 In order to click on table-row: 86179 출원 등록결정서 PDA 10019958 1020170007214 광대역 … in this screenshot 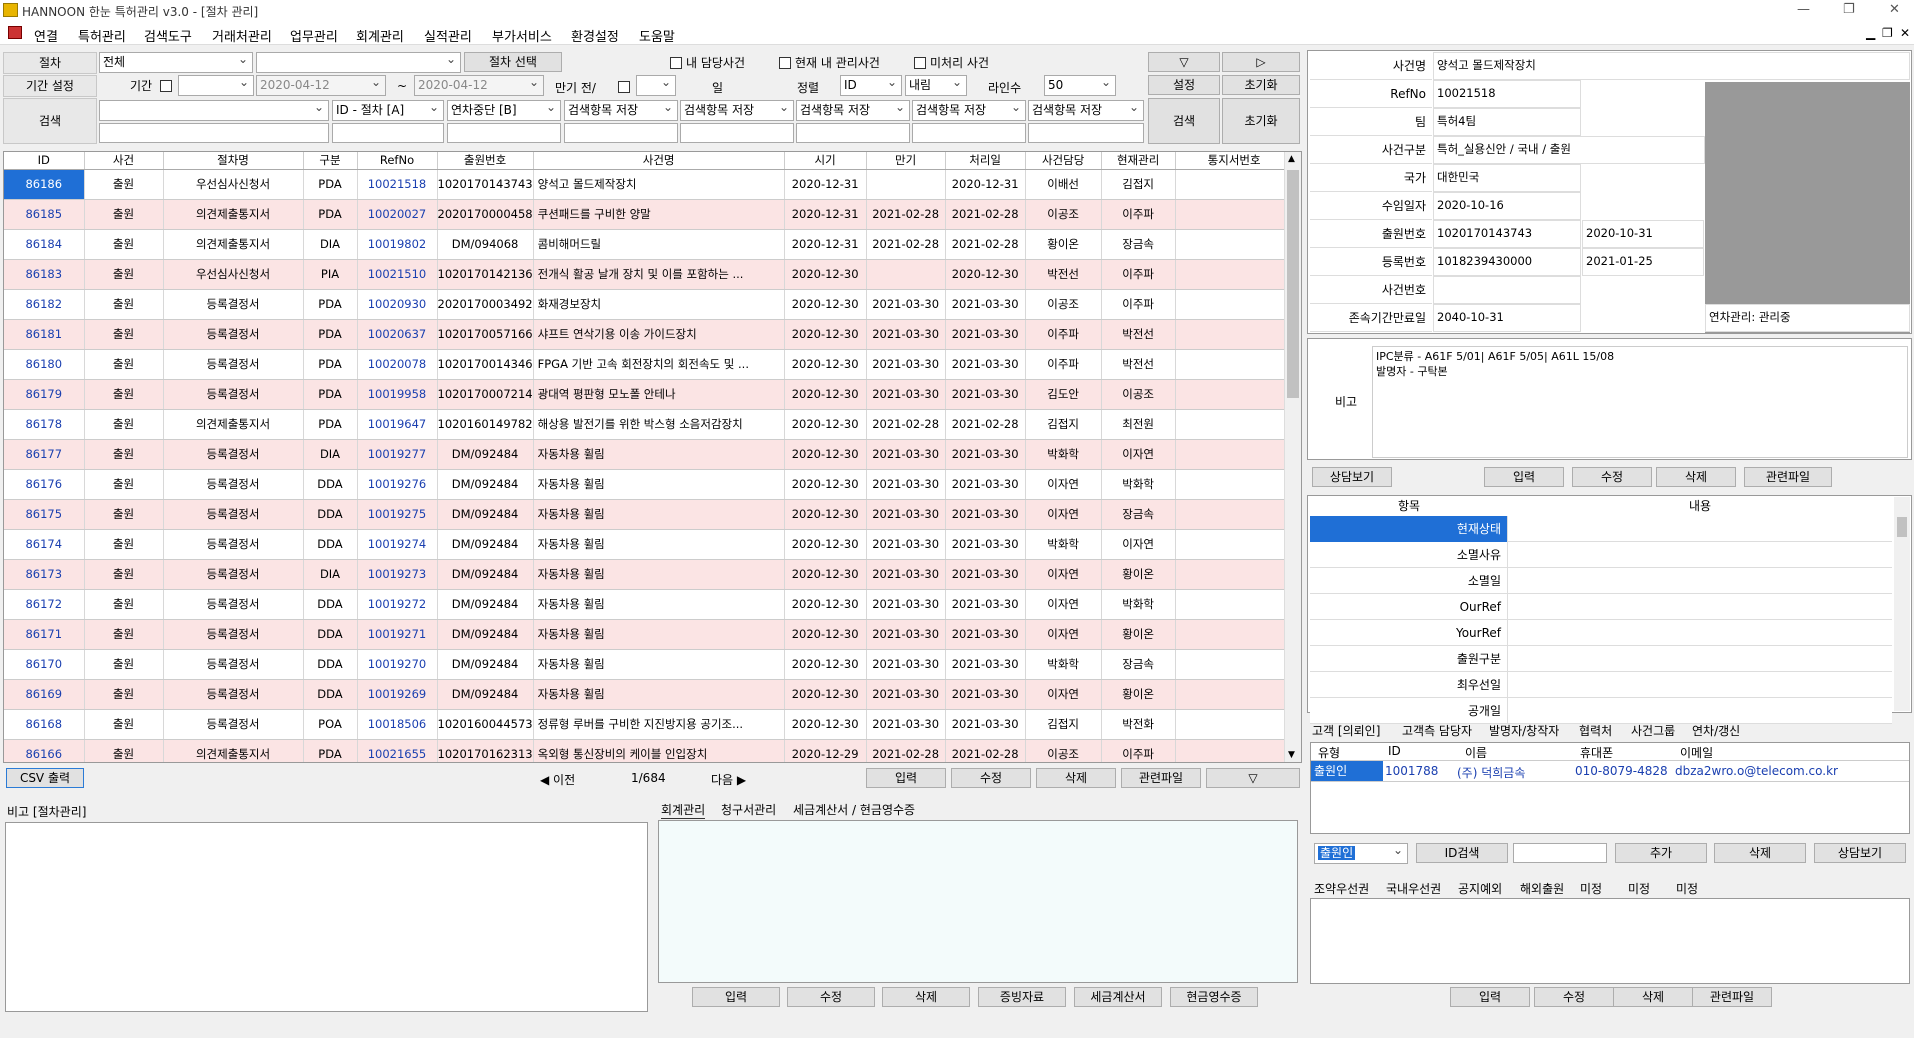, I will do `click(649, 394)`.